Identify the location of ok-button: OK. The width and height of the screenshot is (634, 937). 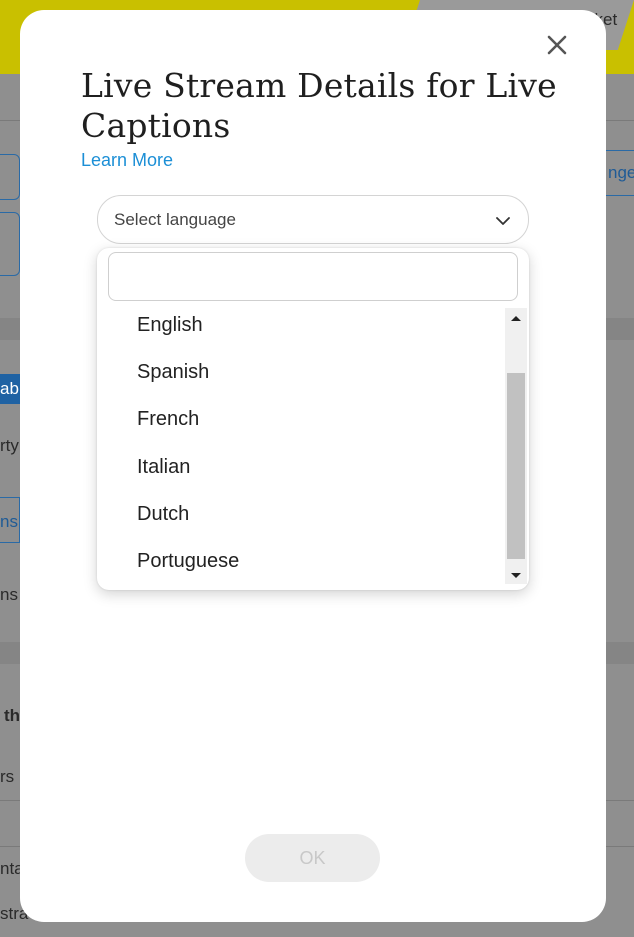
(312, 858).